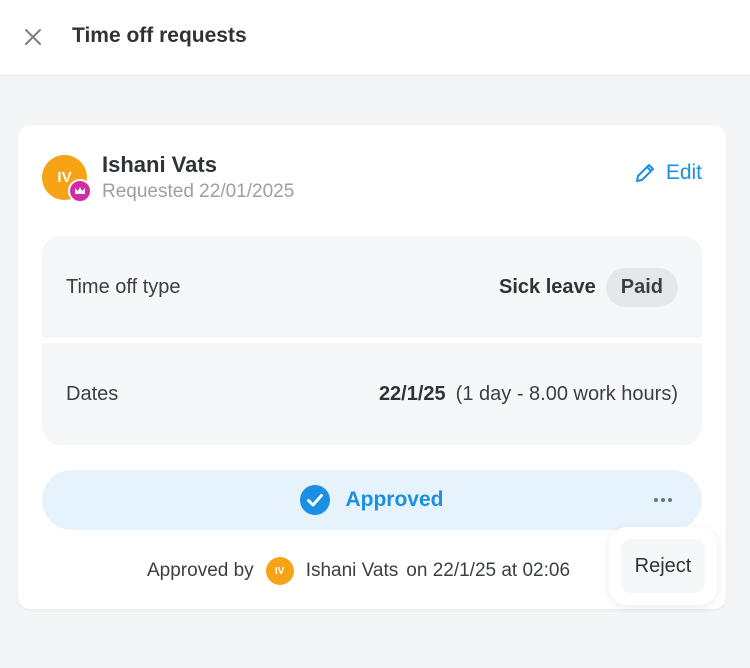 This screenshot has height=668, width=750. Describe the element at coordinates (198, 191) in the screenshot. I see `requested-date: Requested 22/01/2025` at that location.